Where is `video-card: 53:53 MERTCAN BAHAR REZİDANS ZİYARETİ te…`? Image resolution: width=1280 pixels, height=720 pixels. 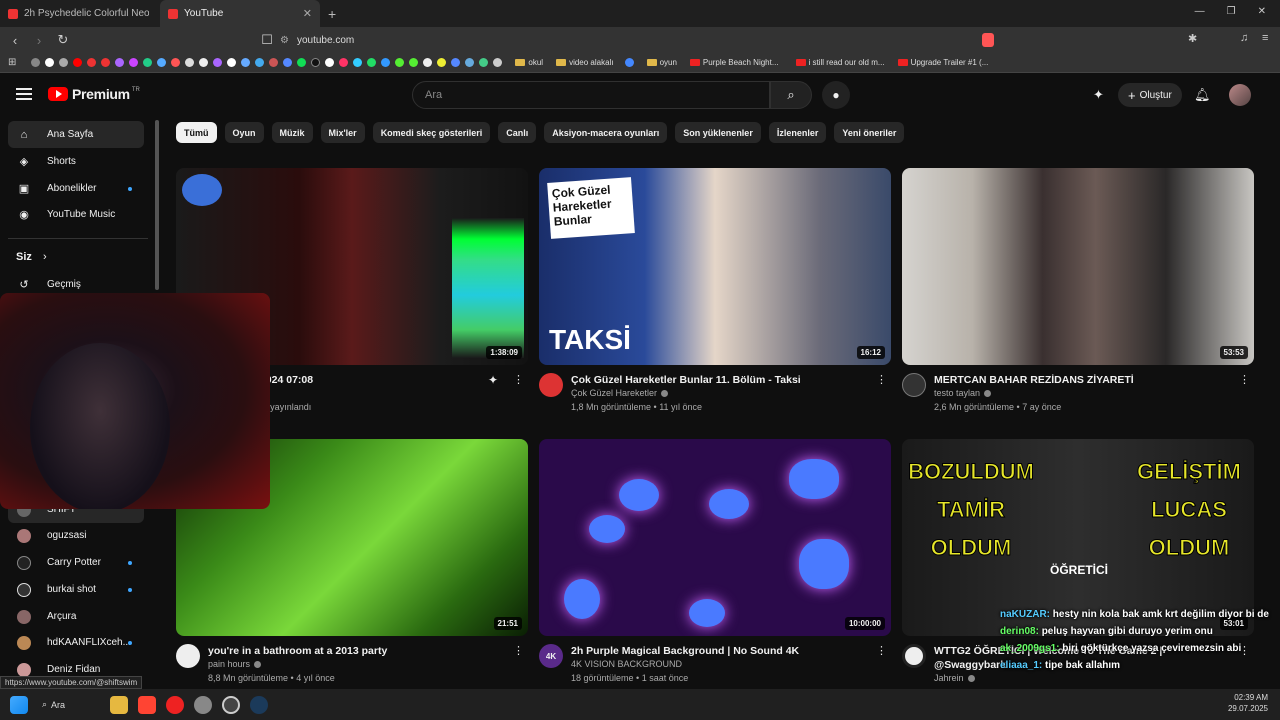 video-card: 53:53 MERTCAN BAHAR REZİDANS ZİYARETİ te… is located at coordinates (1078, 296).